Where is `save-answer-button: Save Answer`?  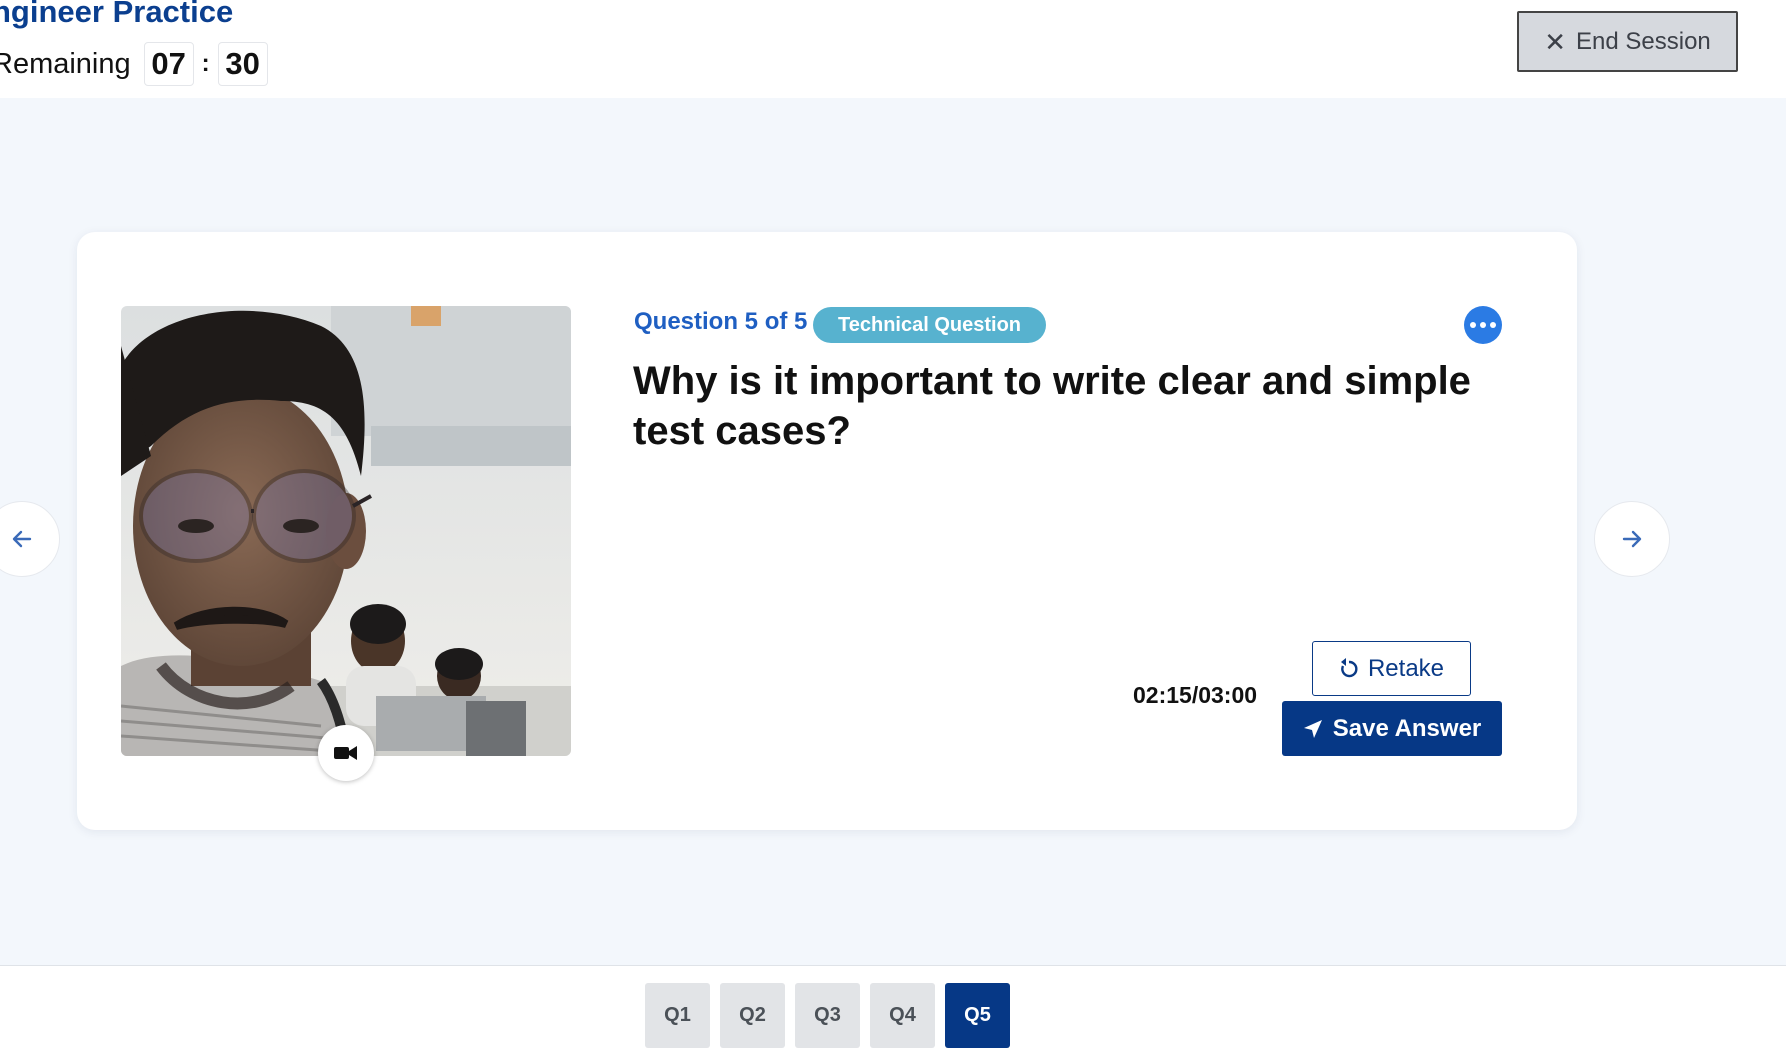
save-answer-button: Save Answer is located at coordinates (1392, 728).